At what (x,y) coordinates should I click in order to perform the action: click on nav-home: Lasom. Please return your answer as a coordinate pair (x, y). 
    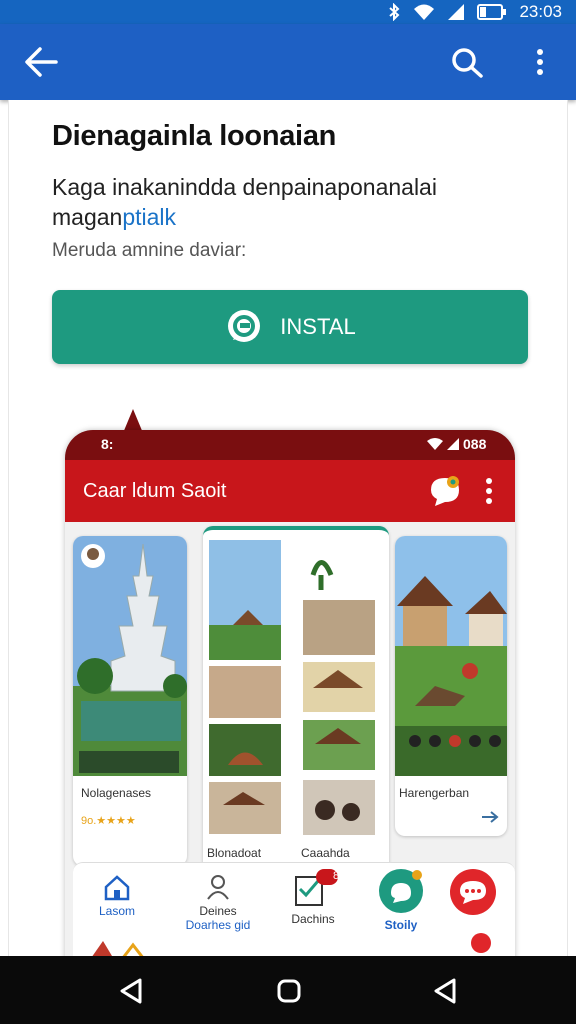
    Looking at the image, I should click on (117, 895).